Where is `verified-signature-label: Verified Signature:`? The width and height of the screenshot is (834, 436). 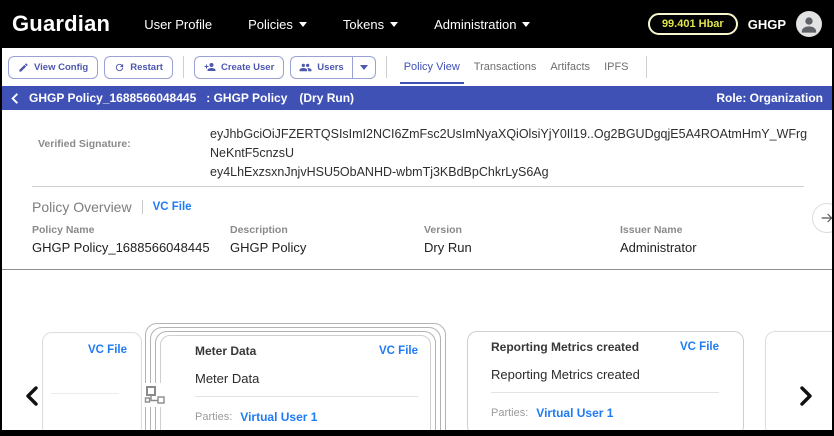 verified-signature-label: Verified Signature: is located at coordinates (84, 144).